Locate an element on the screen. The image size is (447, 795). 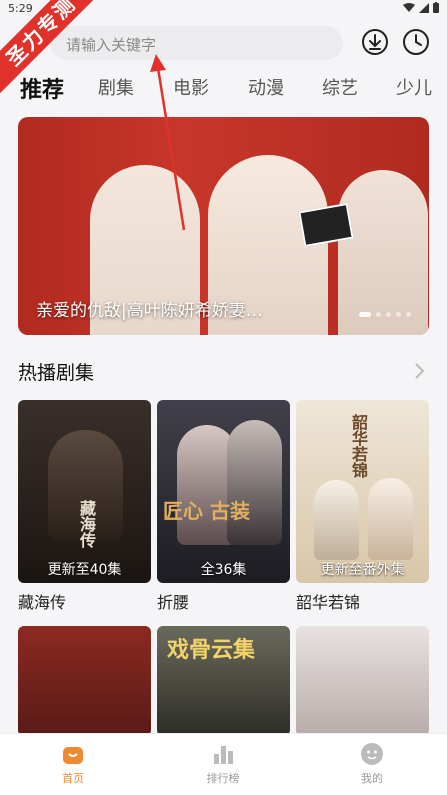
category-tabs: 推荐 剧集 电影 动漫 综艺 少儿 is located at coordinates (223, 88).